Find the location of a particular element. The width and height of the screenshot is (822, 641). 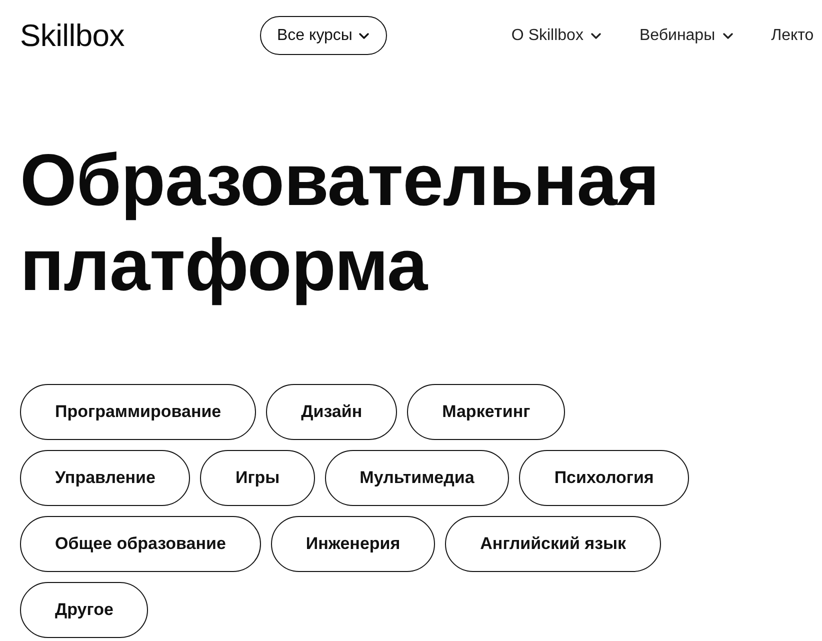

category-button: Дизайн is located at coordinates (332, 412).